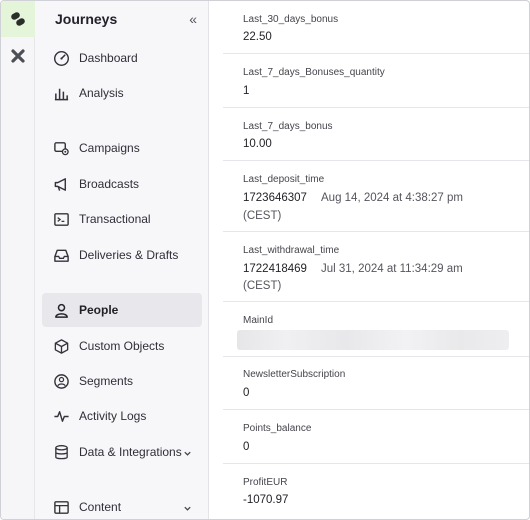 Image resolution: width=530 pixels, height=520 pixels. What do you see at coordinates (275, 198) in the screenshot?
I see `attribute-value: 1723646307` at bounding box center [275, 198].